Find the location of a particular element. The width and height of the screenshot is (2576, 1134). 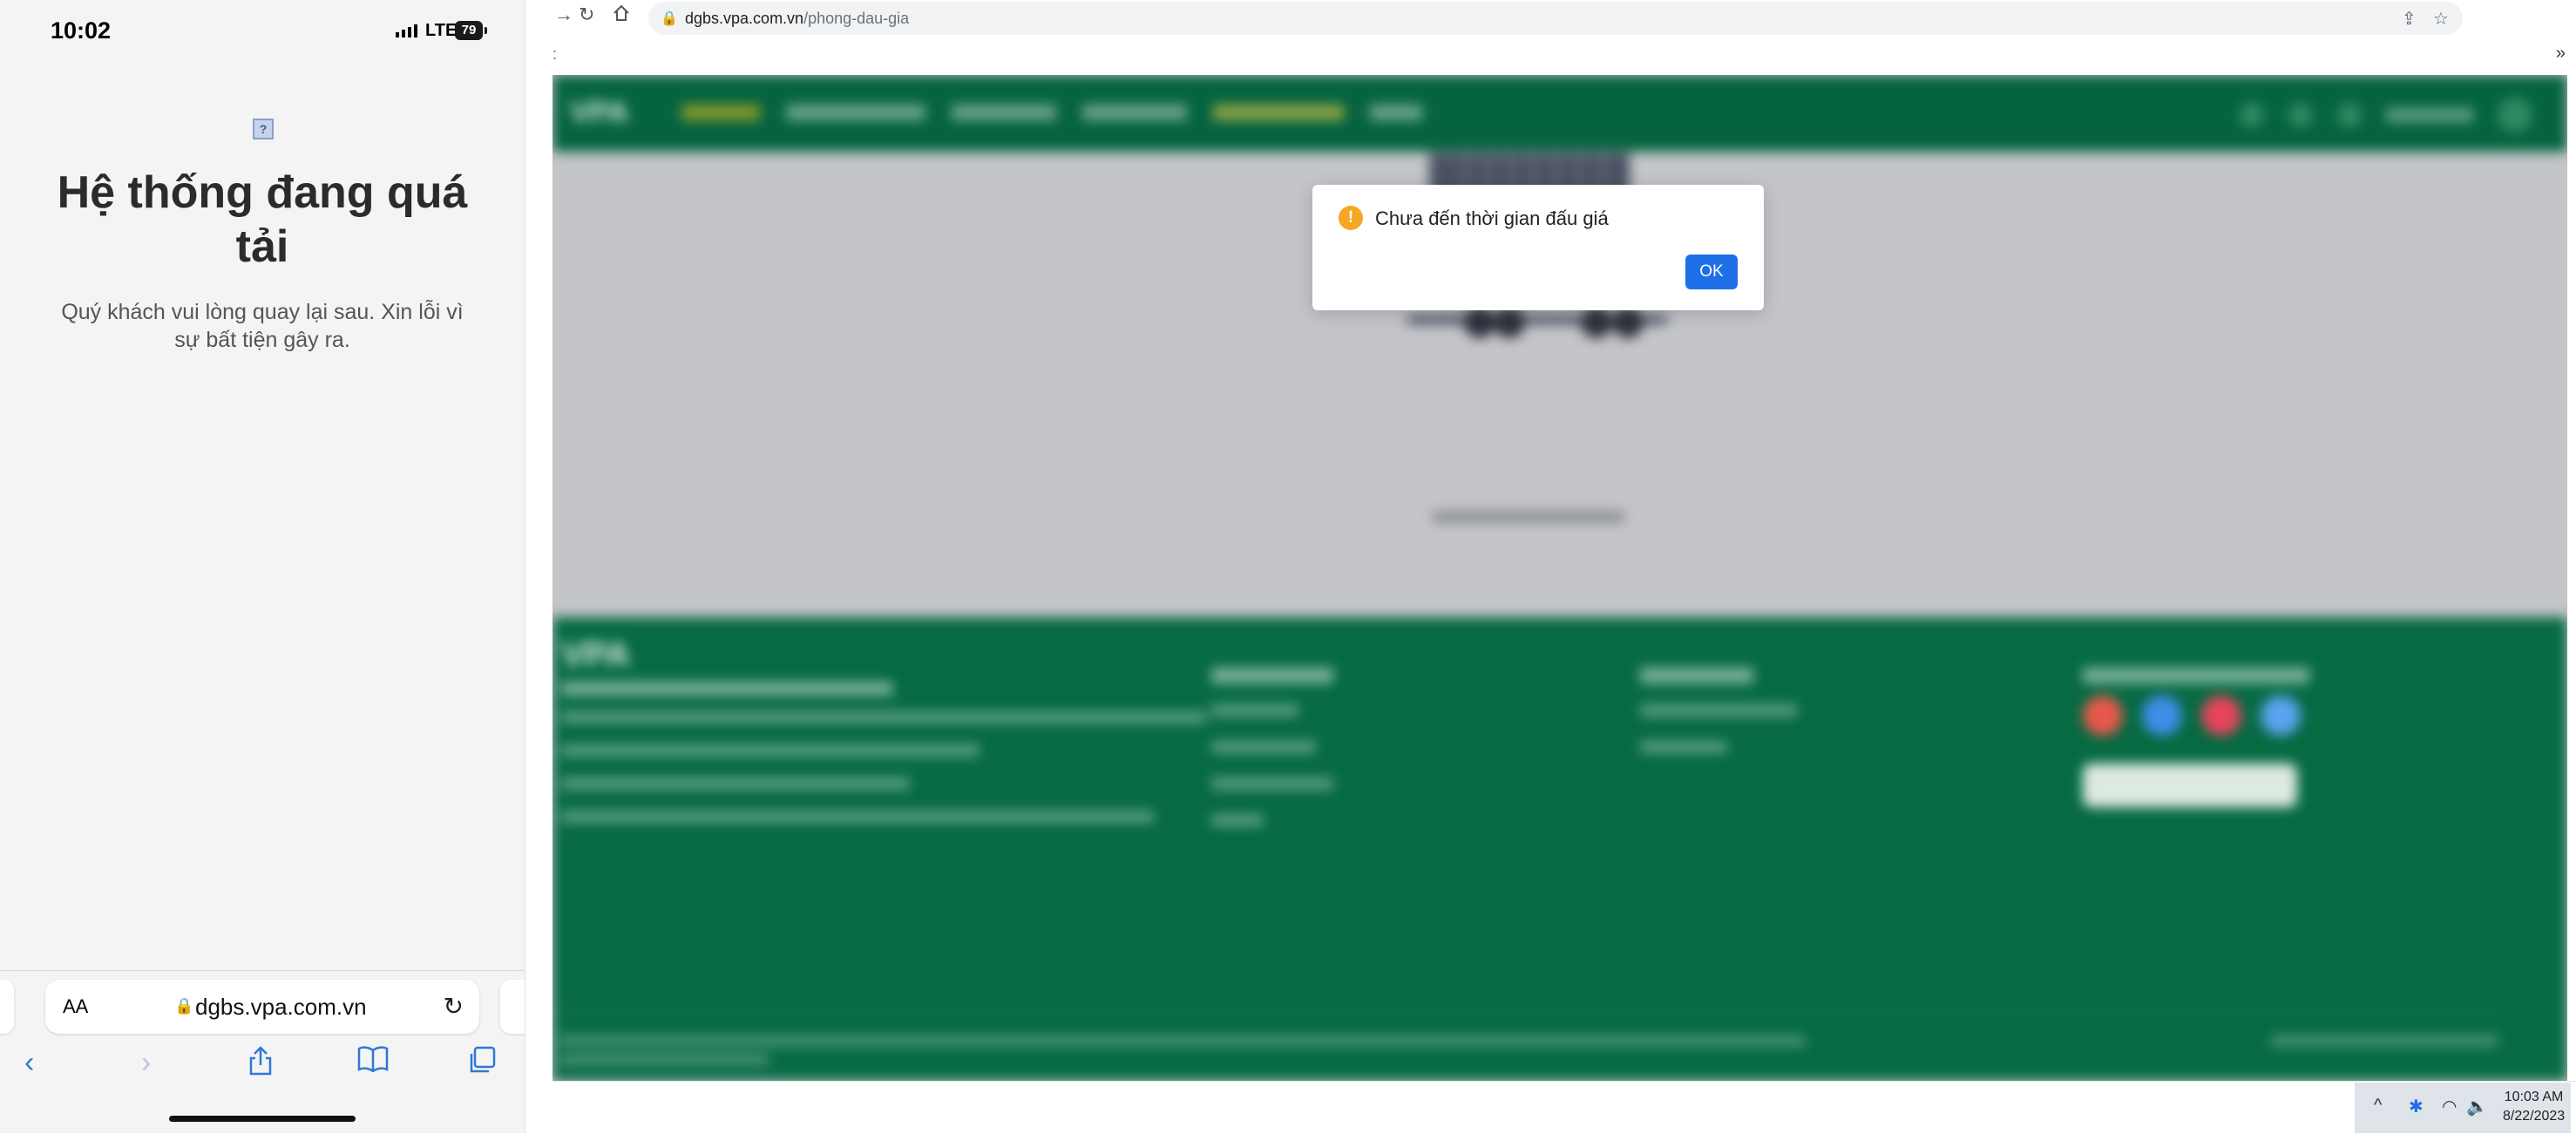

next-tab-edge is located at coordinates (513, 1007).